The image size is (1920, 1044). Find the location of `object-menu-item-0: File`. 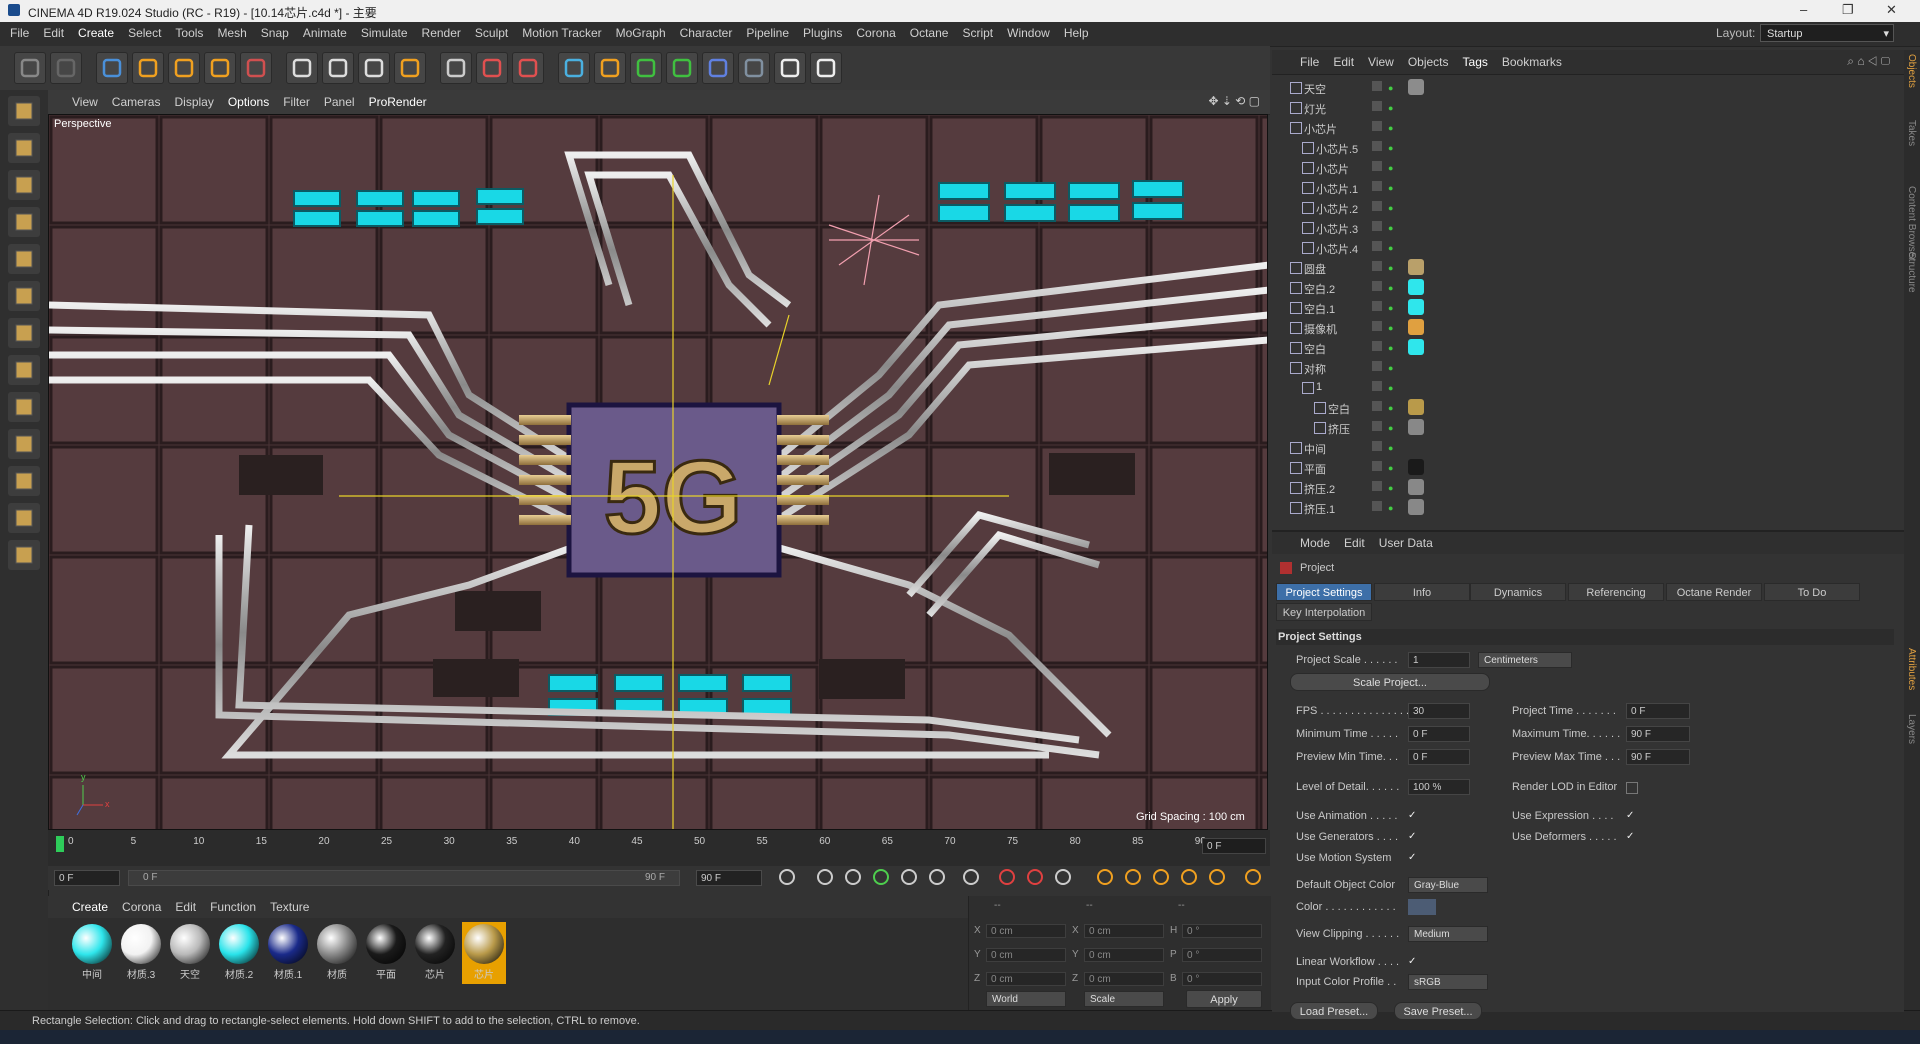

object-menu-item-0: File is located at coordinates (1309, 62).